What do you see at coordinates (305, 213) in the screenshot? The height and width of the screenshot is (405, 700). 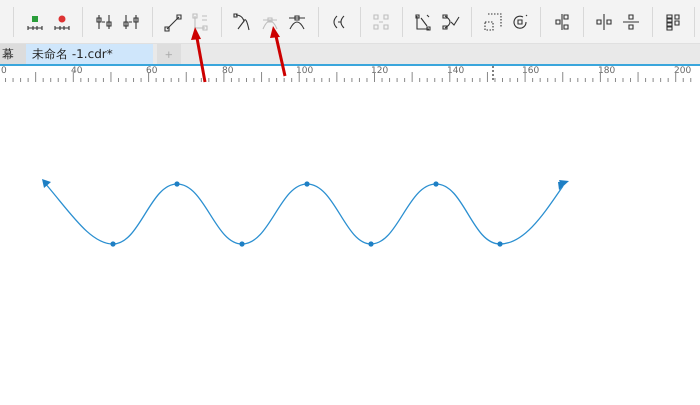 I see `wave-curve` at bounding box center [305, 213].